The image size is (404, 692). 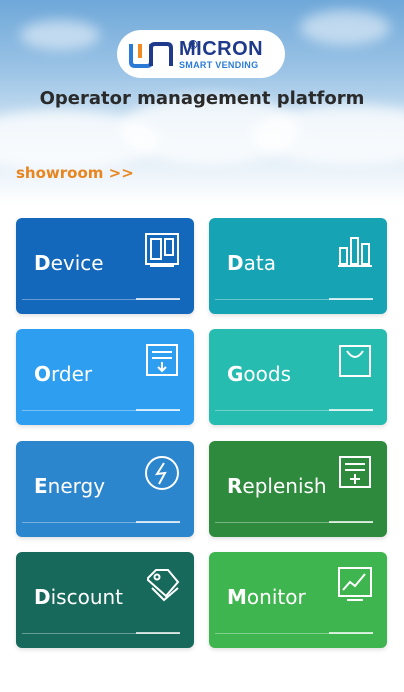 I want to click on tile-label-rest: onitor, so click(x=276, y=597).